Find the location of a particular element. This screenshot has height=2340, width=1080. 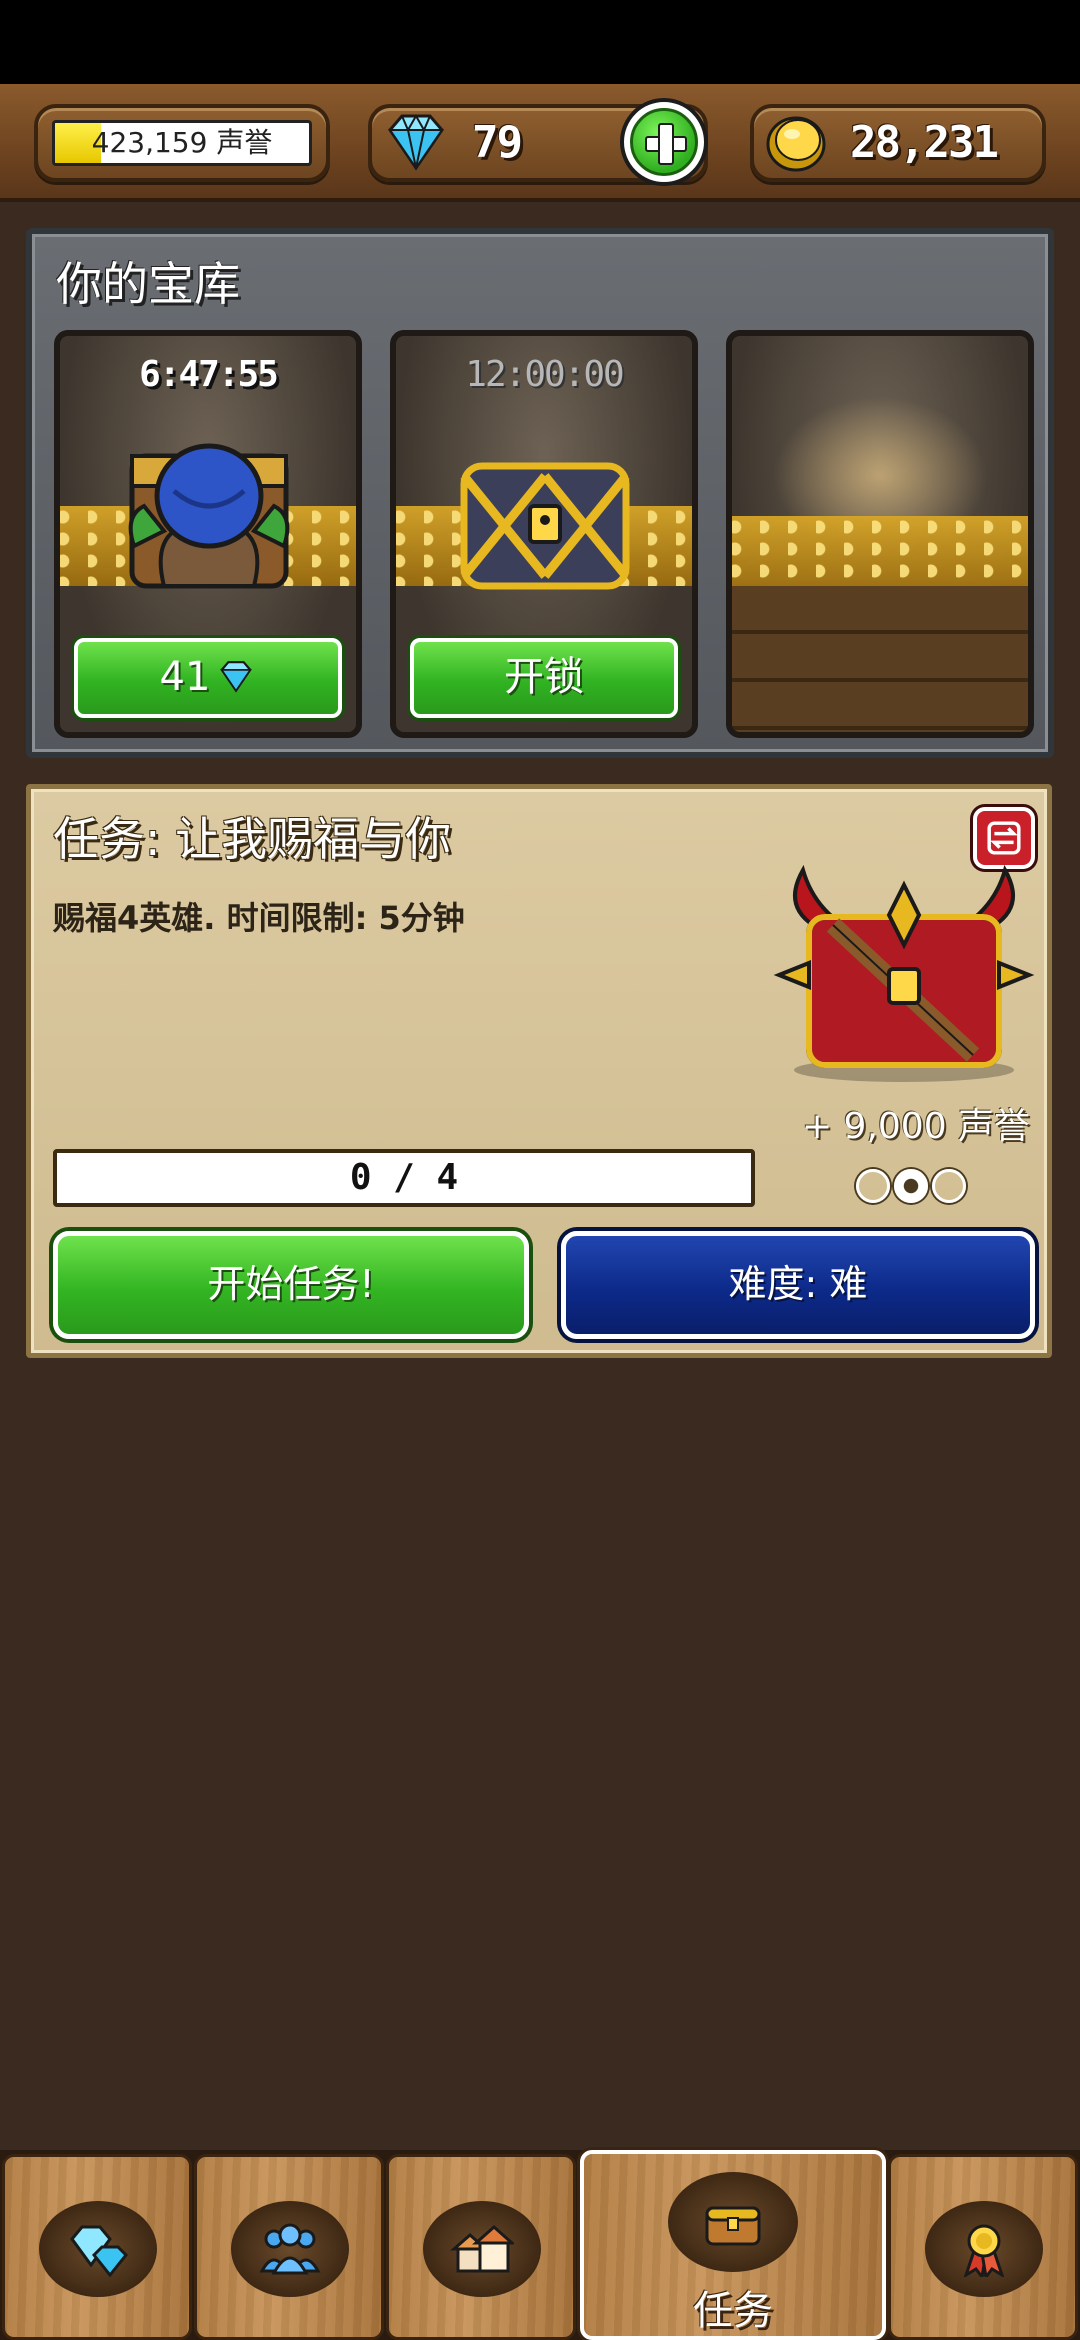

bottom-nav: 任务 is located at coordinates (540, 2245).